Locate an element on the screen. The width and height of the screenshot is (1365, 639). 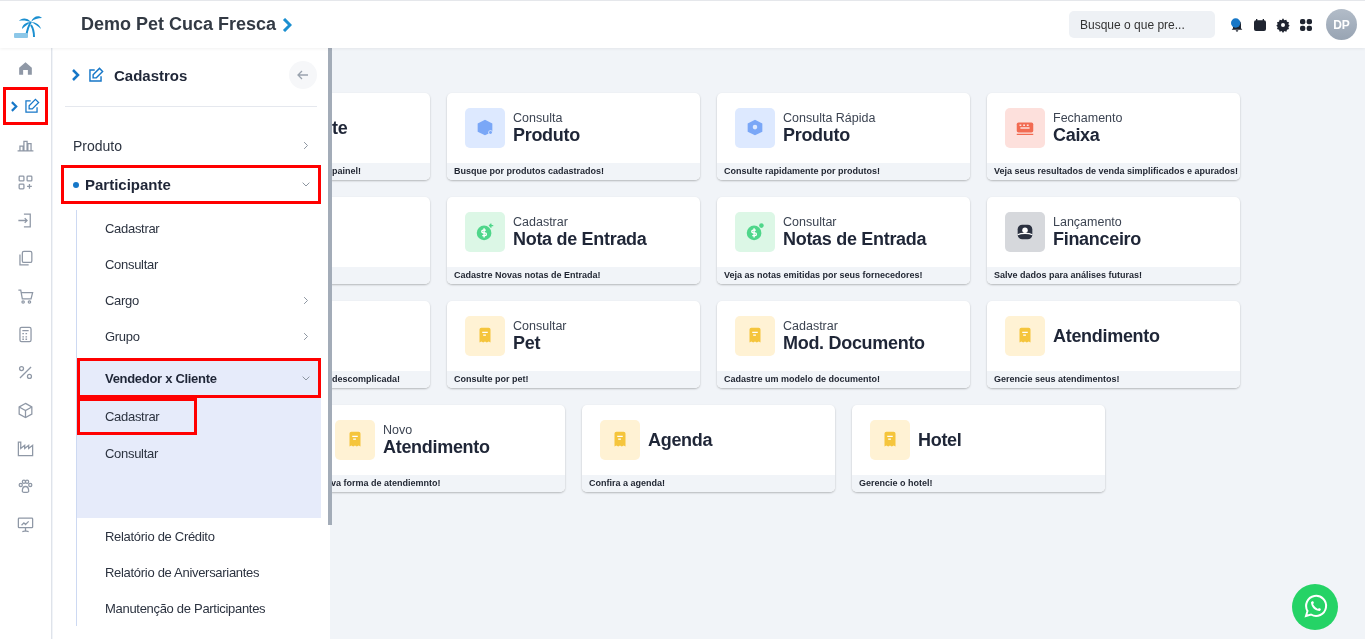
rail-item is located at coordinates (25, 106).